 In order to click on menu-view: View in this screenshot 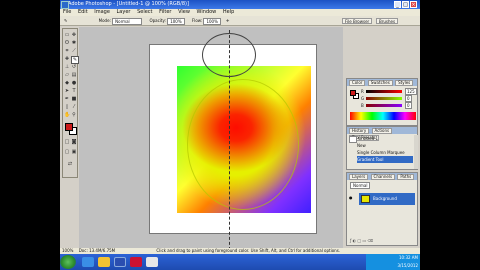, I will do `click(184, 12)`.